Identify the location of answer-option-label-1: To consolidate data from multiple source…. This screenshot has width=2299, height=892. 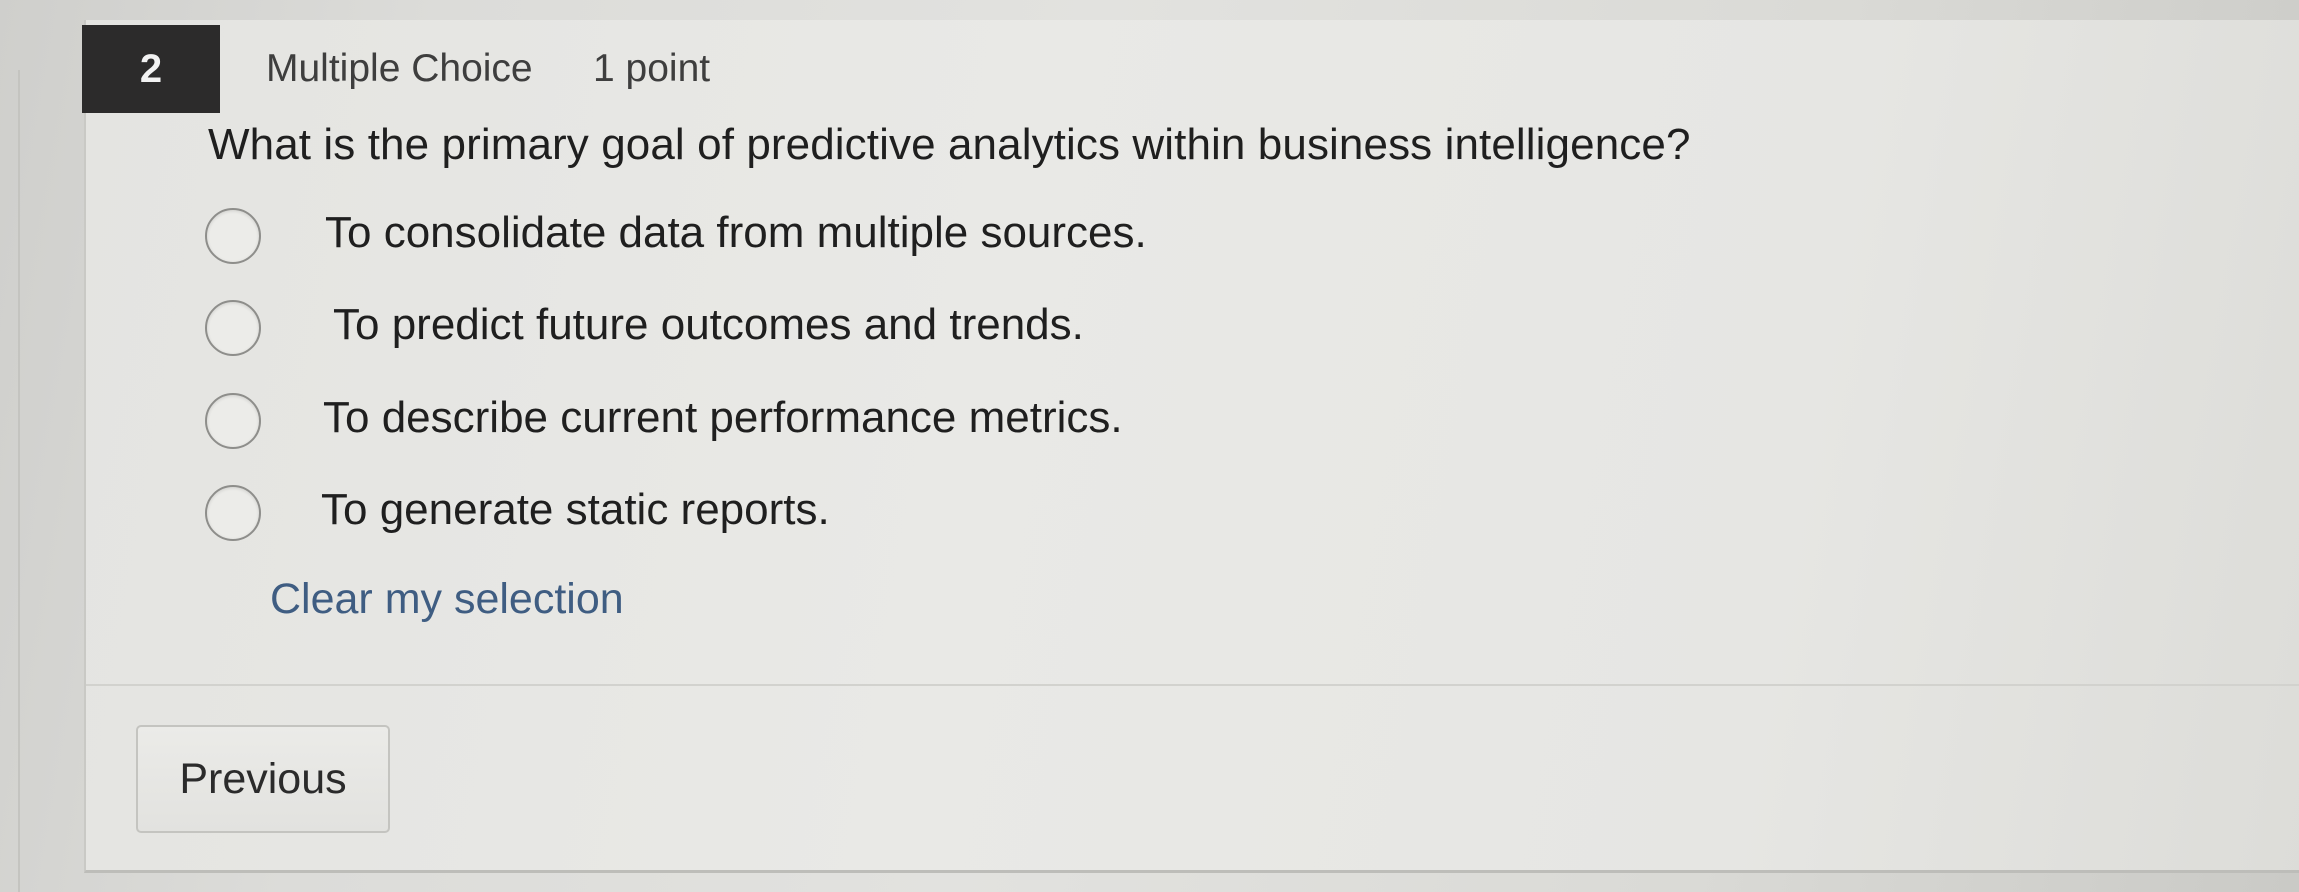
(736, 233).